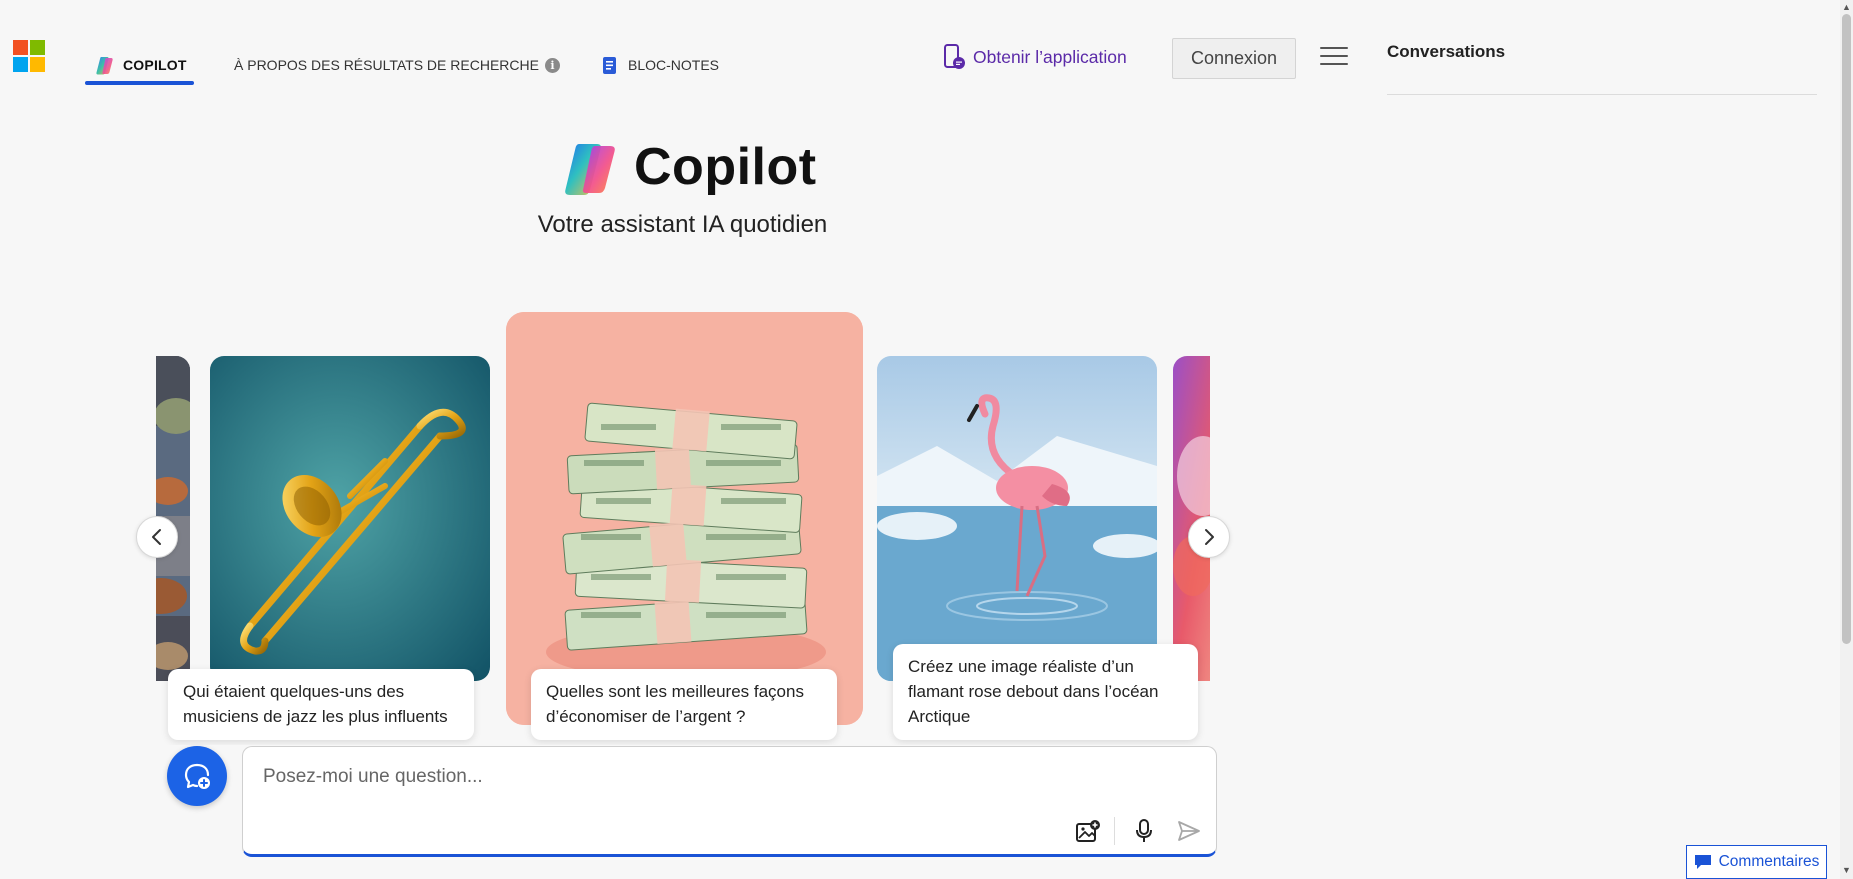 This screenshot has height=879, width=1853. I want to click on send-icon, so click(1189, 831).